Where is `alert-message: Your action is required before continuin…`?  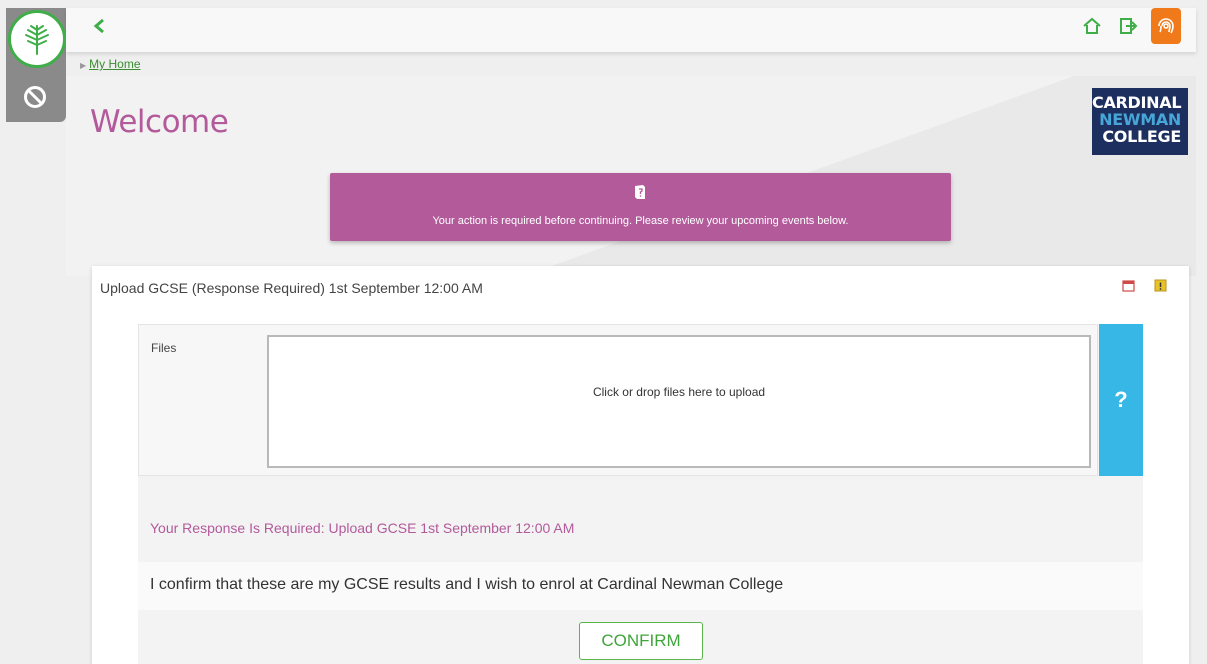
alert-message: Your action is required before continuin… is located at coordinates (640, 221).